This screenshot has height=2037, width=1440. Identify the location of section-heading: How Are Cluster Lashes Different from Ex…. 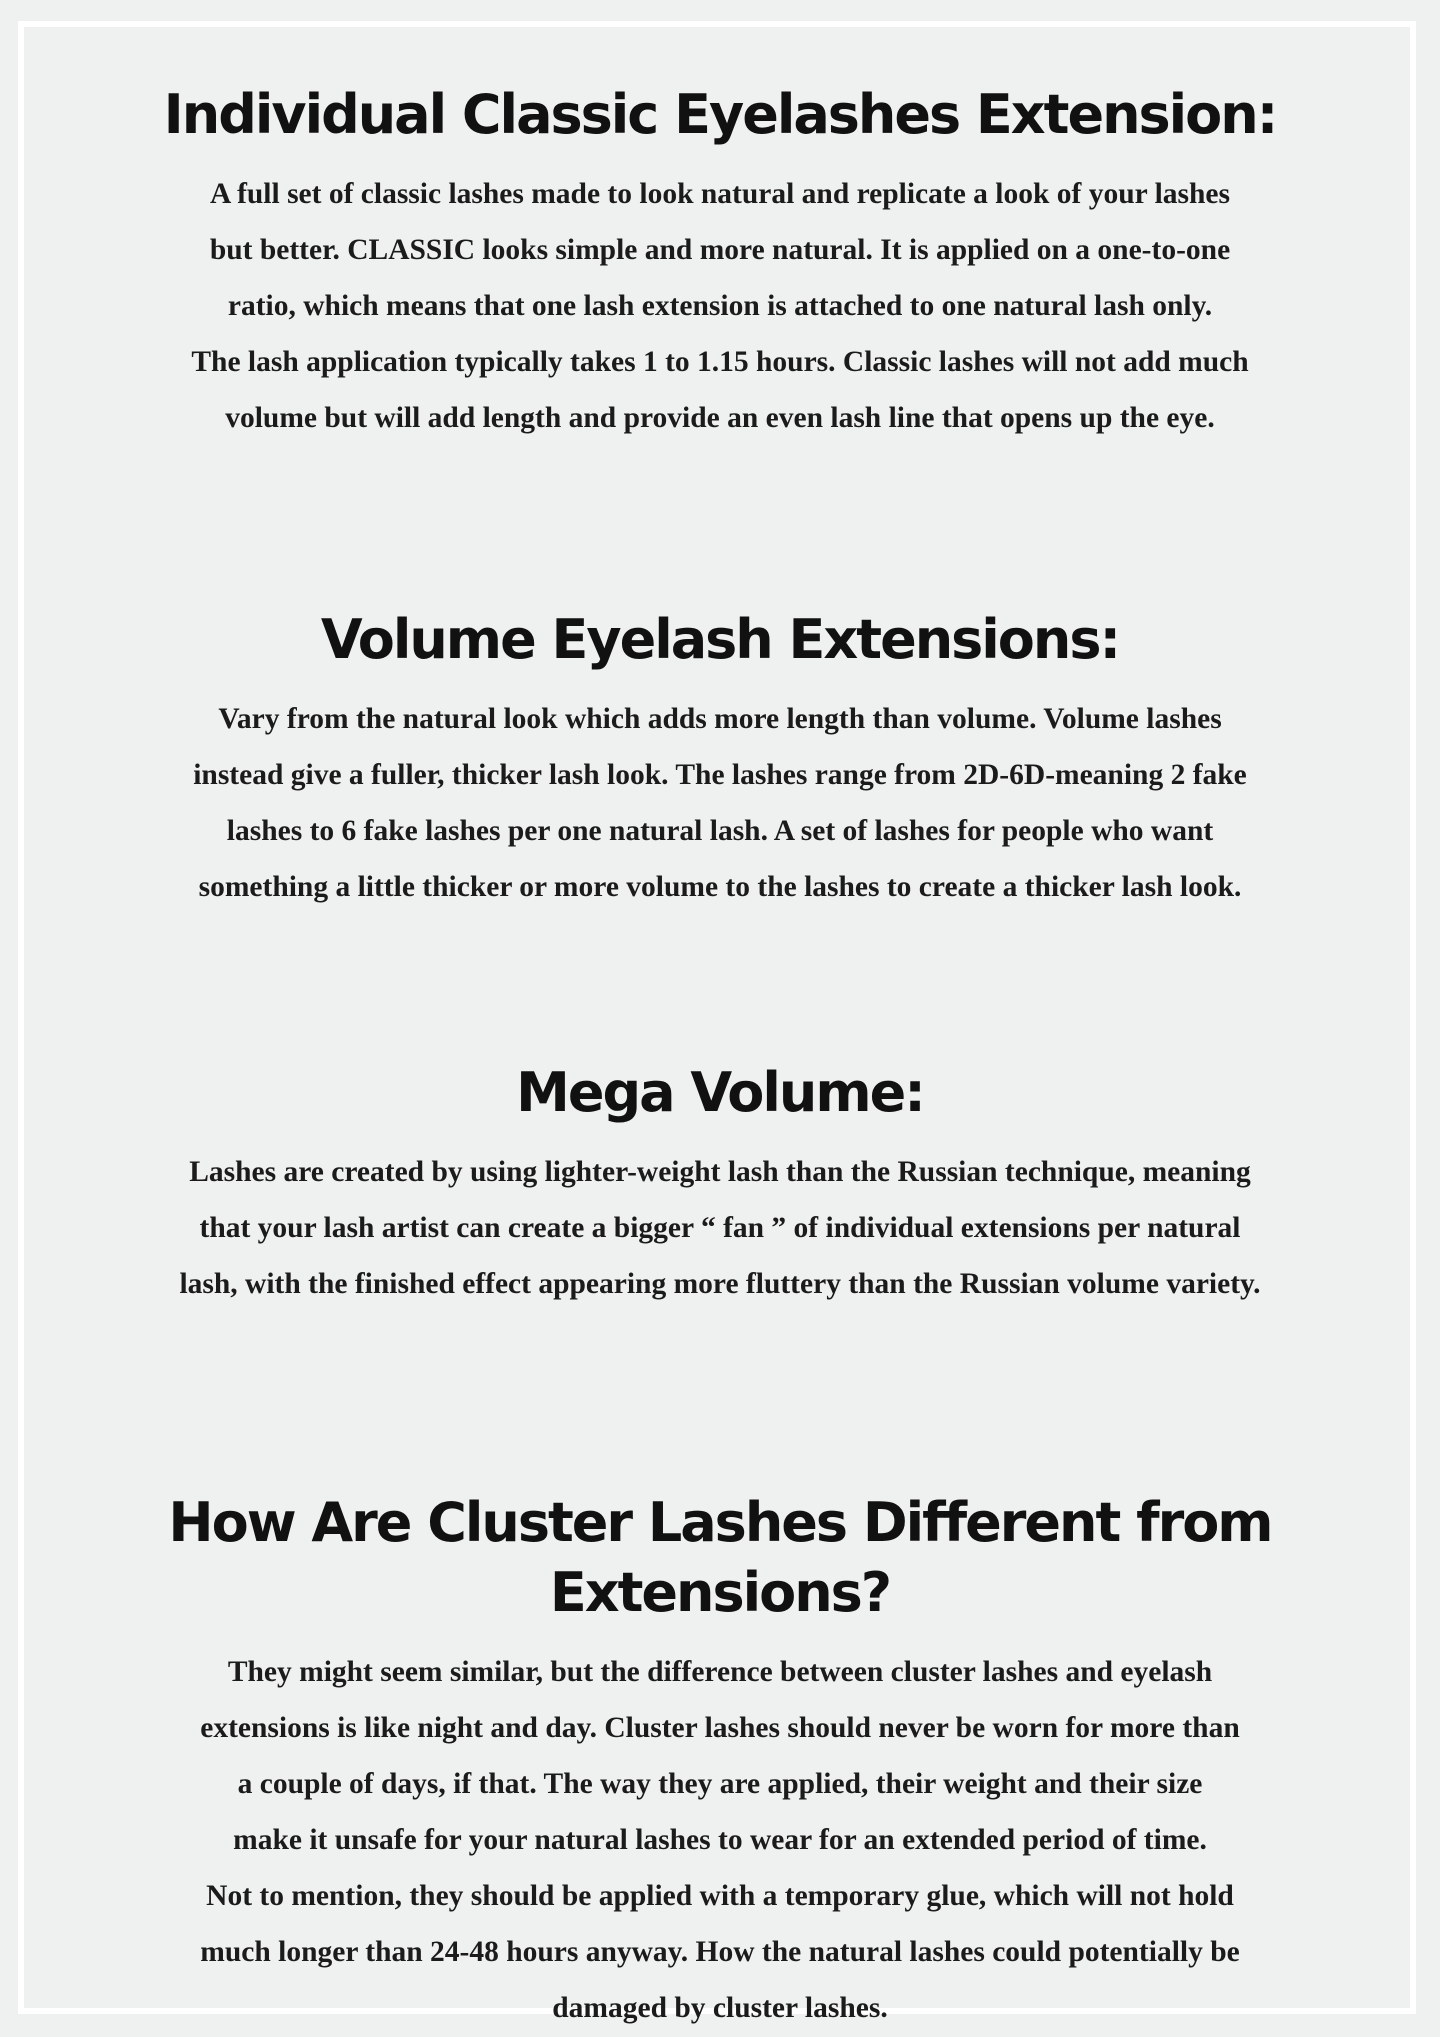
(720, 1557).